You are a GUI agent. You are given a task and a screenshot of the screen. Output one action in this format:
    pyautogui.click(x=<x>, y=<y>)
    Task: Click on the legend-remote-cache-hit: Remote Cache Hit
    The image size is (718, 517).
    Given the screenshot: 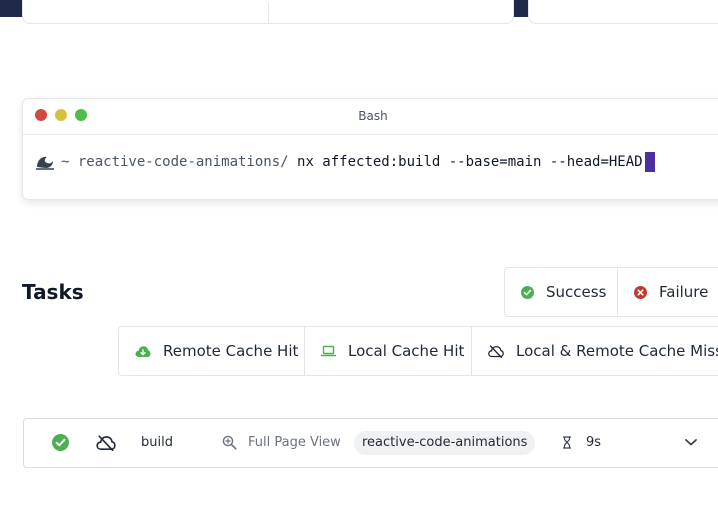 What is the action you would take?
    pyautogui.click(x=212, y=351)
    